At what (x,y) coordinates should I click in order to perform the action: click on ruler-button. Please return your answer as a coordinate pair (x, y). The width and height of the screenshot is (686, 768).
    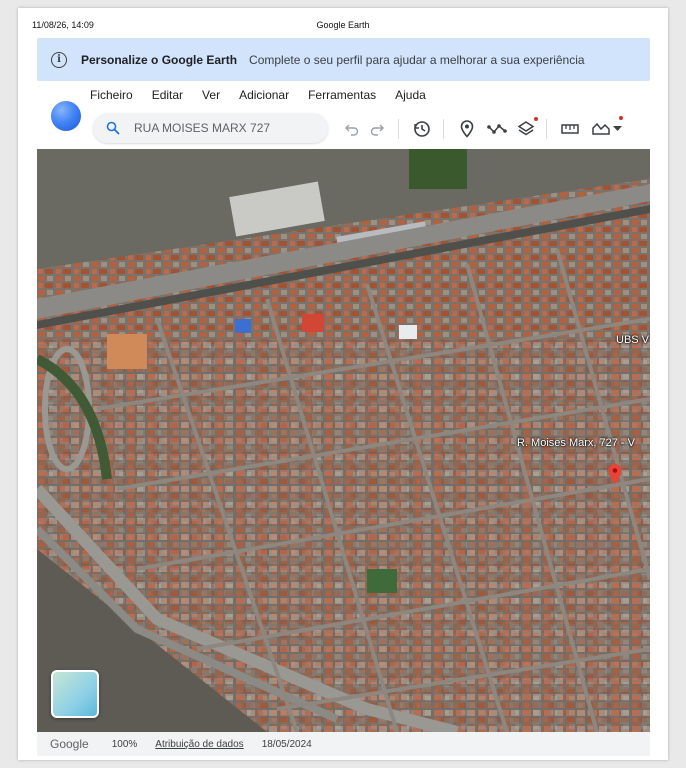
    Looking at the image, I should click on (570, 129).